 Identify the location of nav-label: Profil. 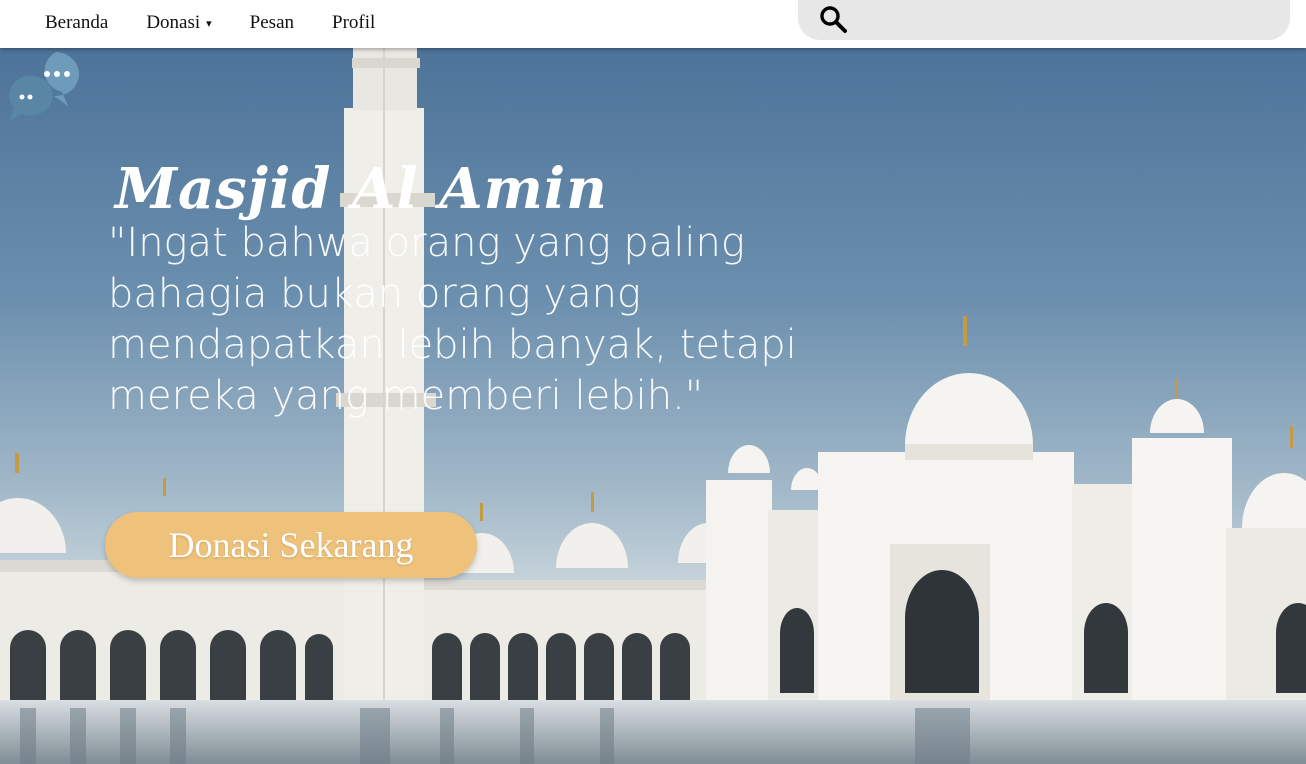
(354, 22).